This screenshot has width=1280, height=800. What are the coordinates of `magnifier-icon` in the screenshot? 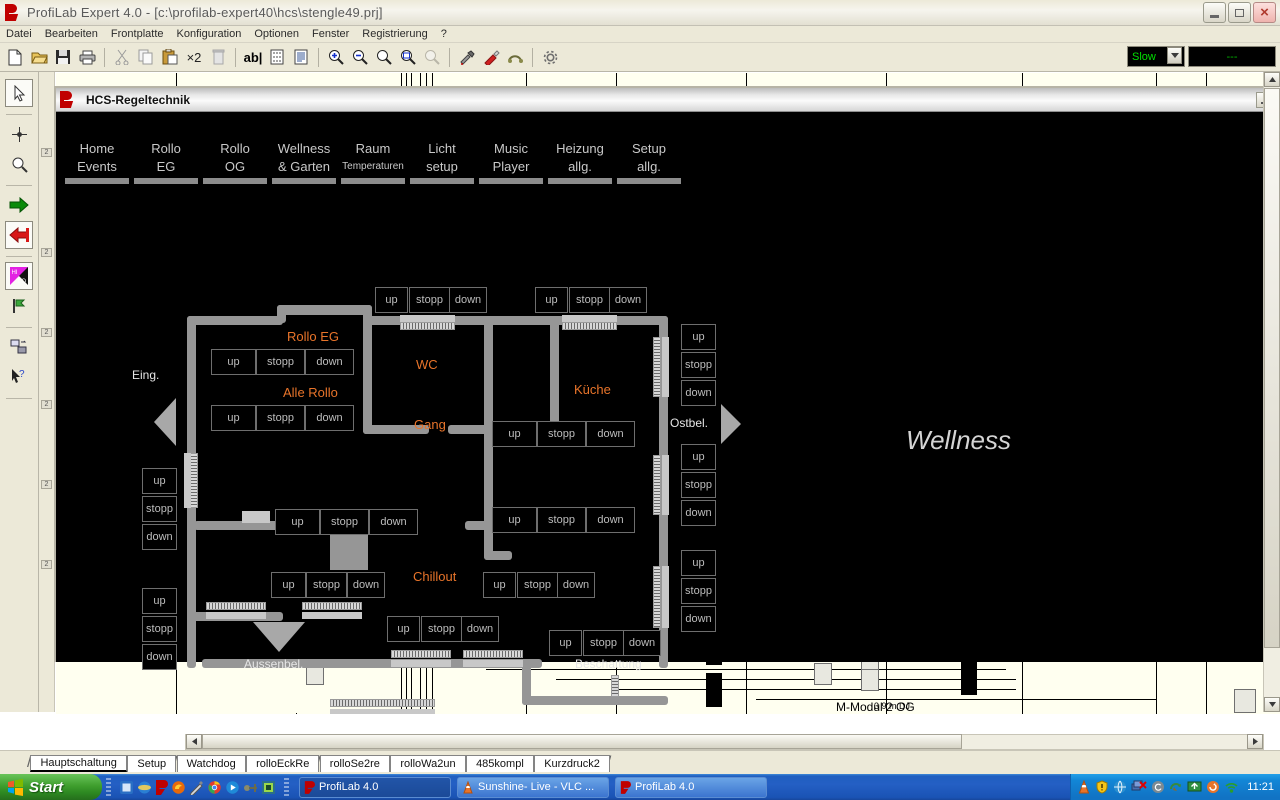 It's located at (19, 164).